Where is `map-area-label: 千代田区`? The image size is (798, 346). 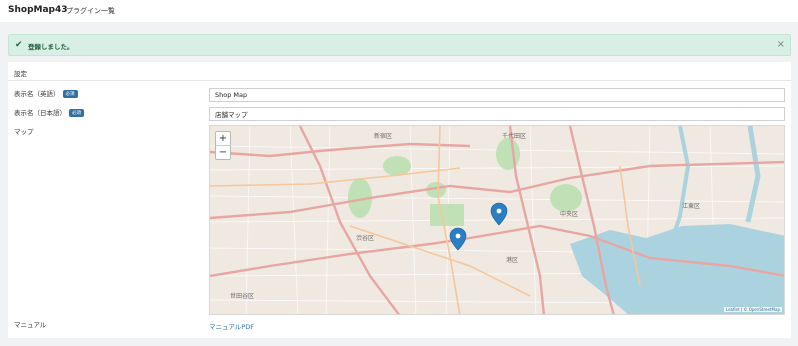
map-area-label: 千代田区 is located at coordinates (514, 136).